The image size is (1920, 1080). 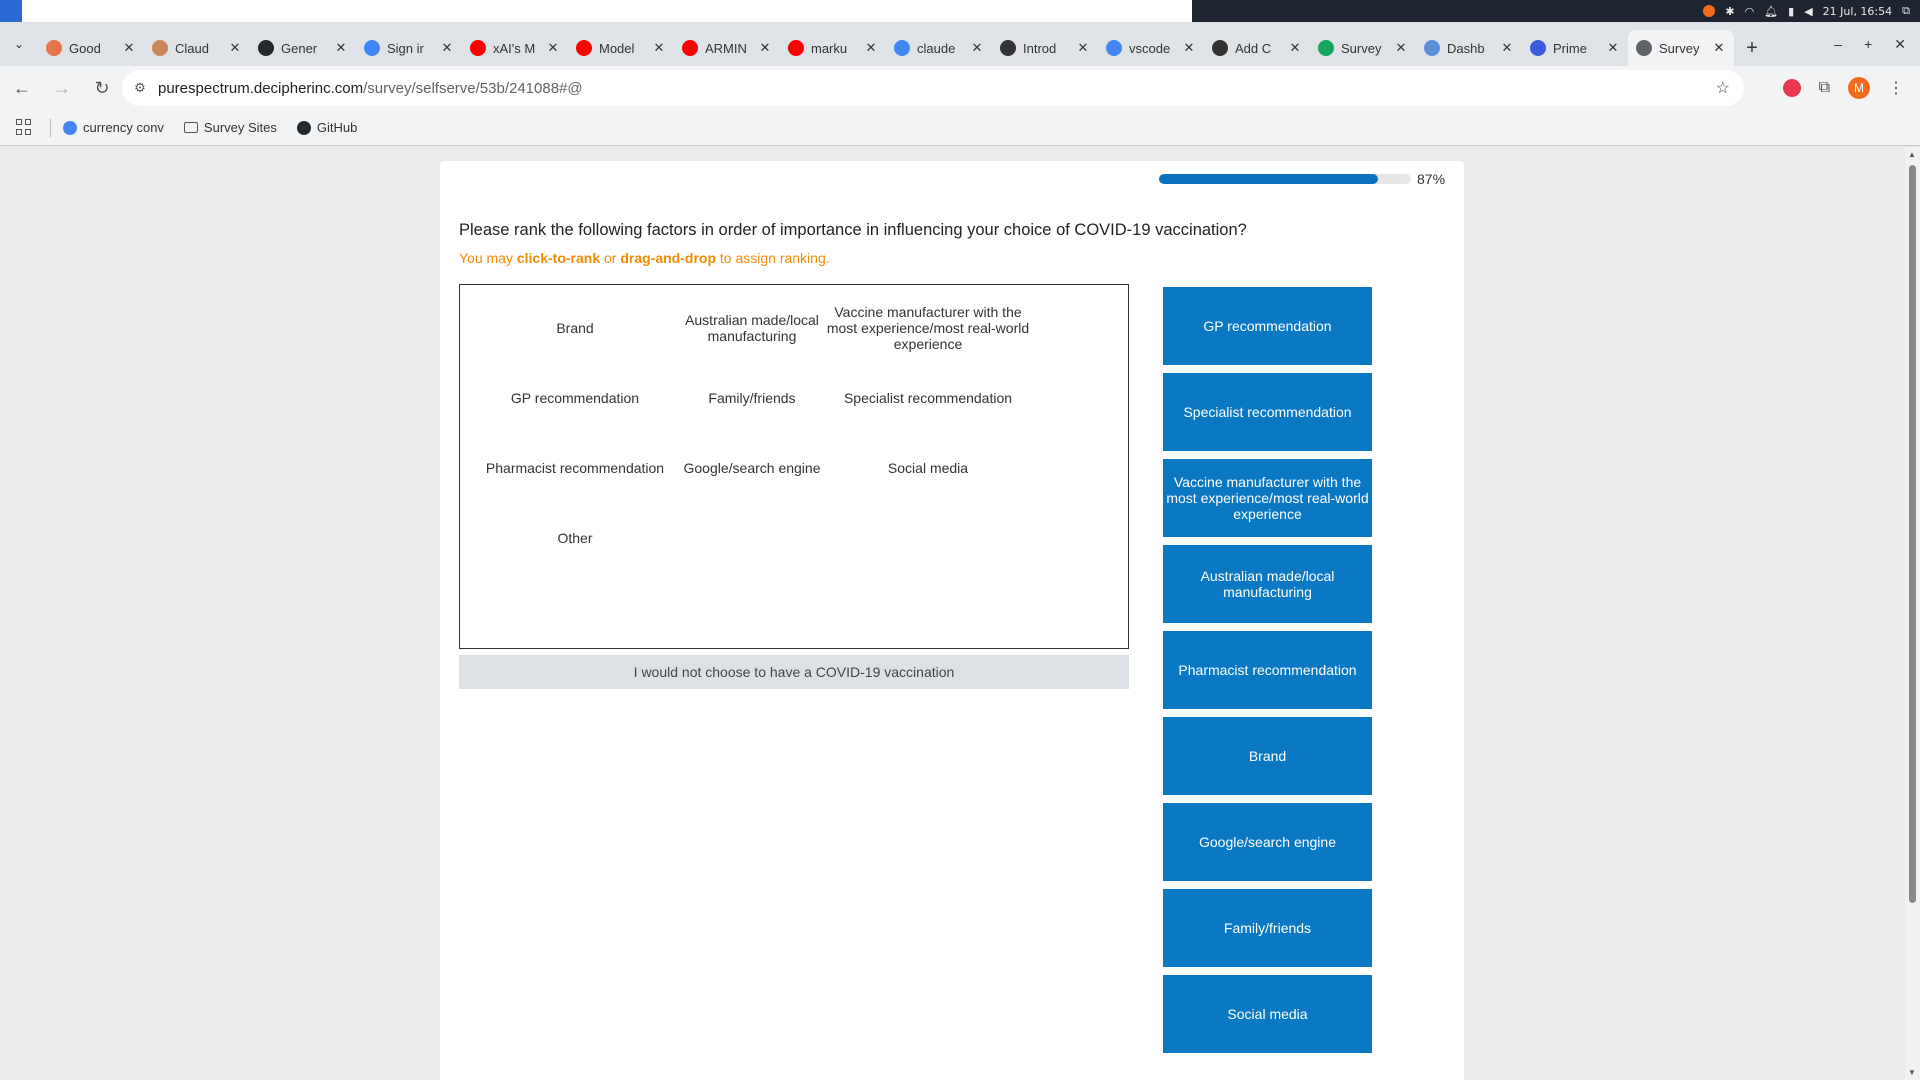 What do you see at coordinates (240, 127) in the screenshot?
I see `bookmark-label: Survey Sites` at bounding box center [240, 127].